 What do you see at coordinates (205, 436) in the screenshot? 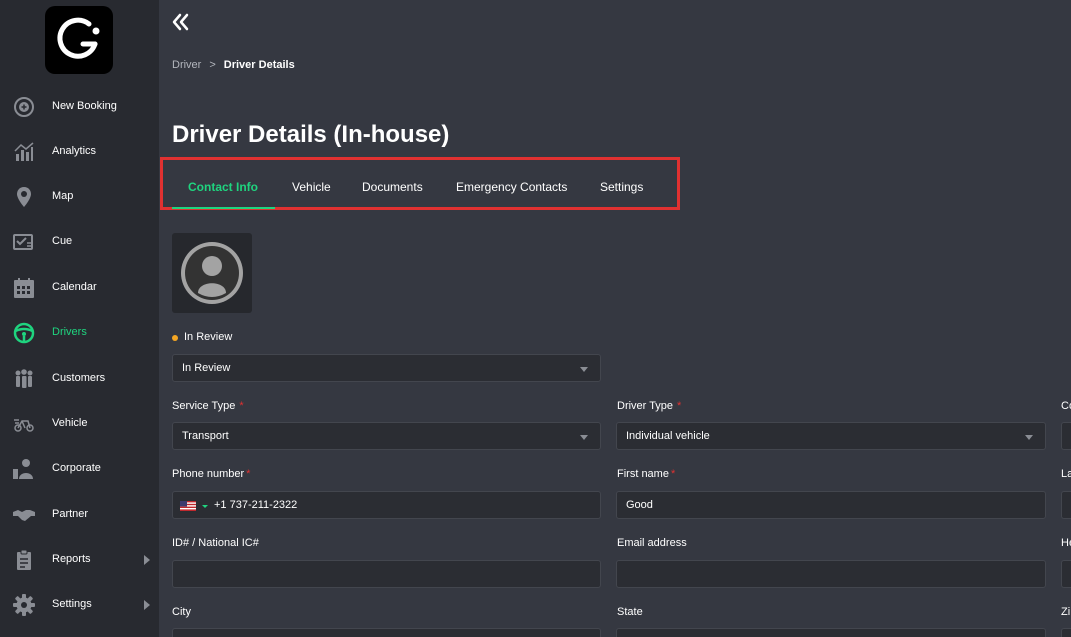
I see `service-type-value: Transport` at bounding box center [205, 436].